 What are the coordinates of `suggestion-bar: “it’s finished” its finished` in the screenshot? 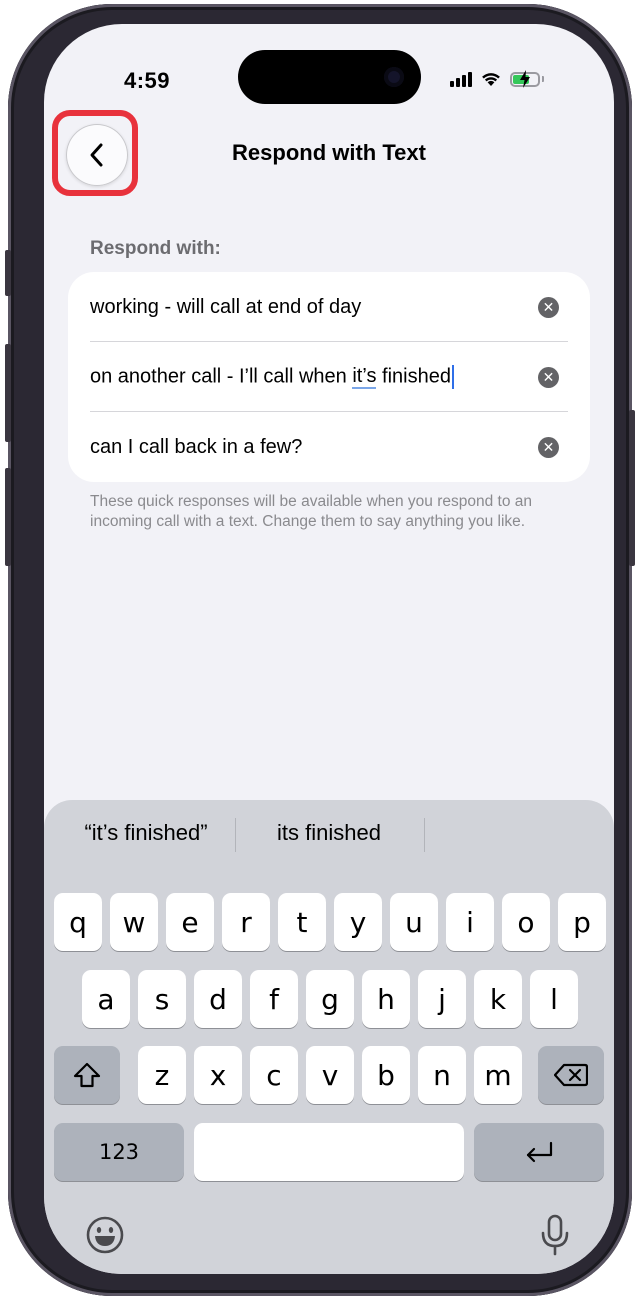 It's located at (329, 835).